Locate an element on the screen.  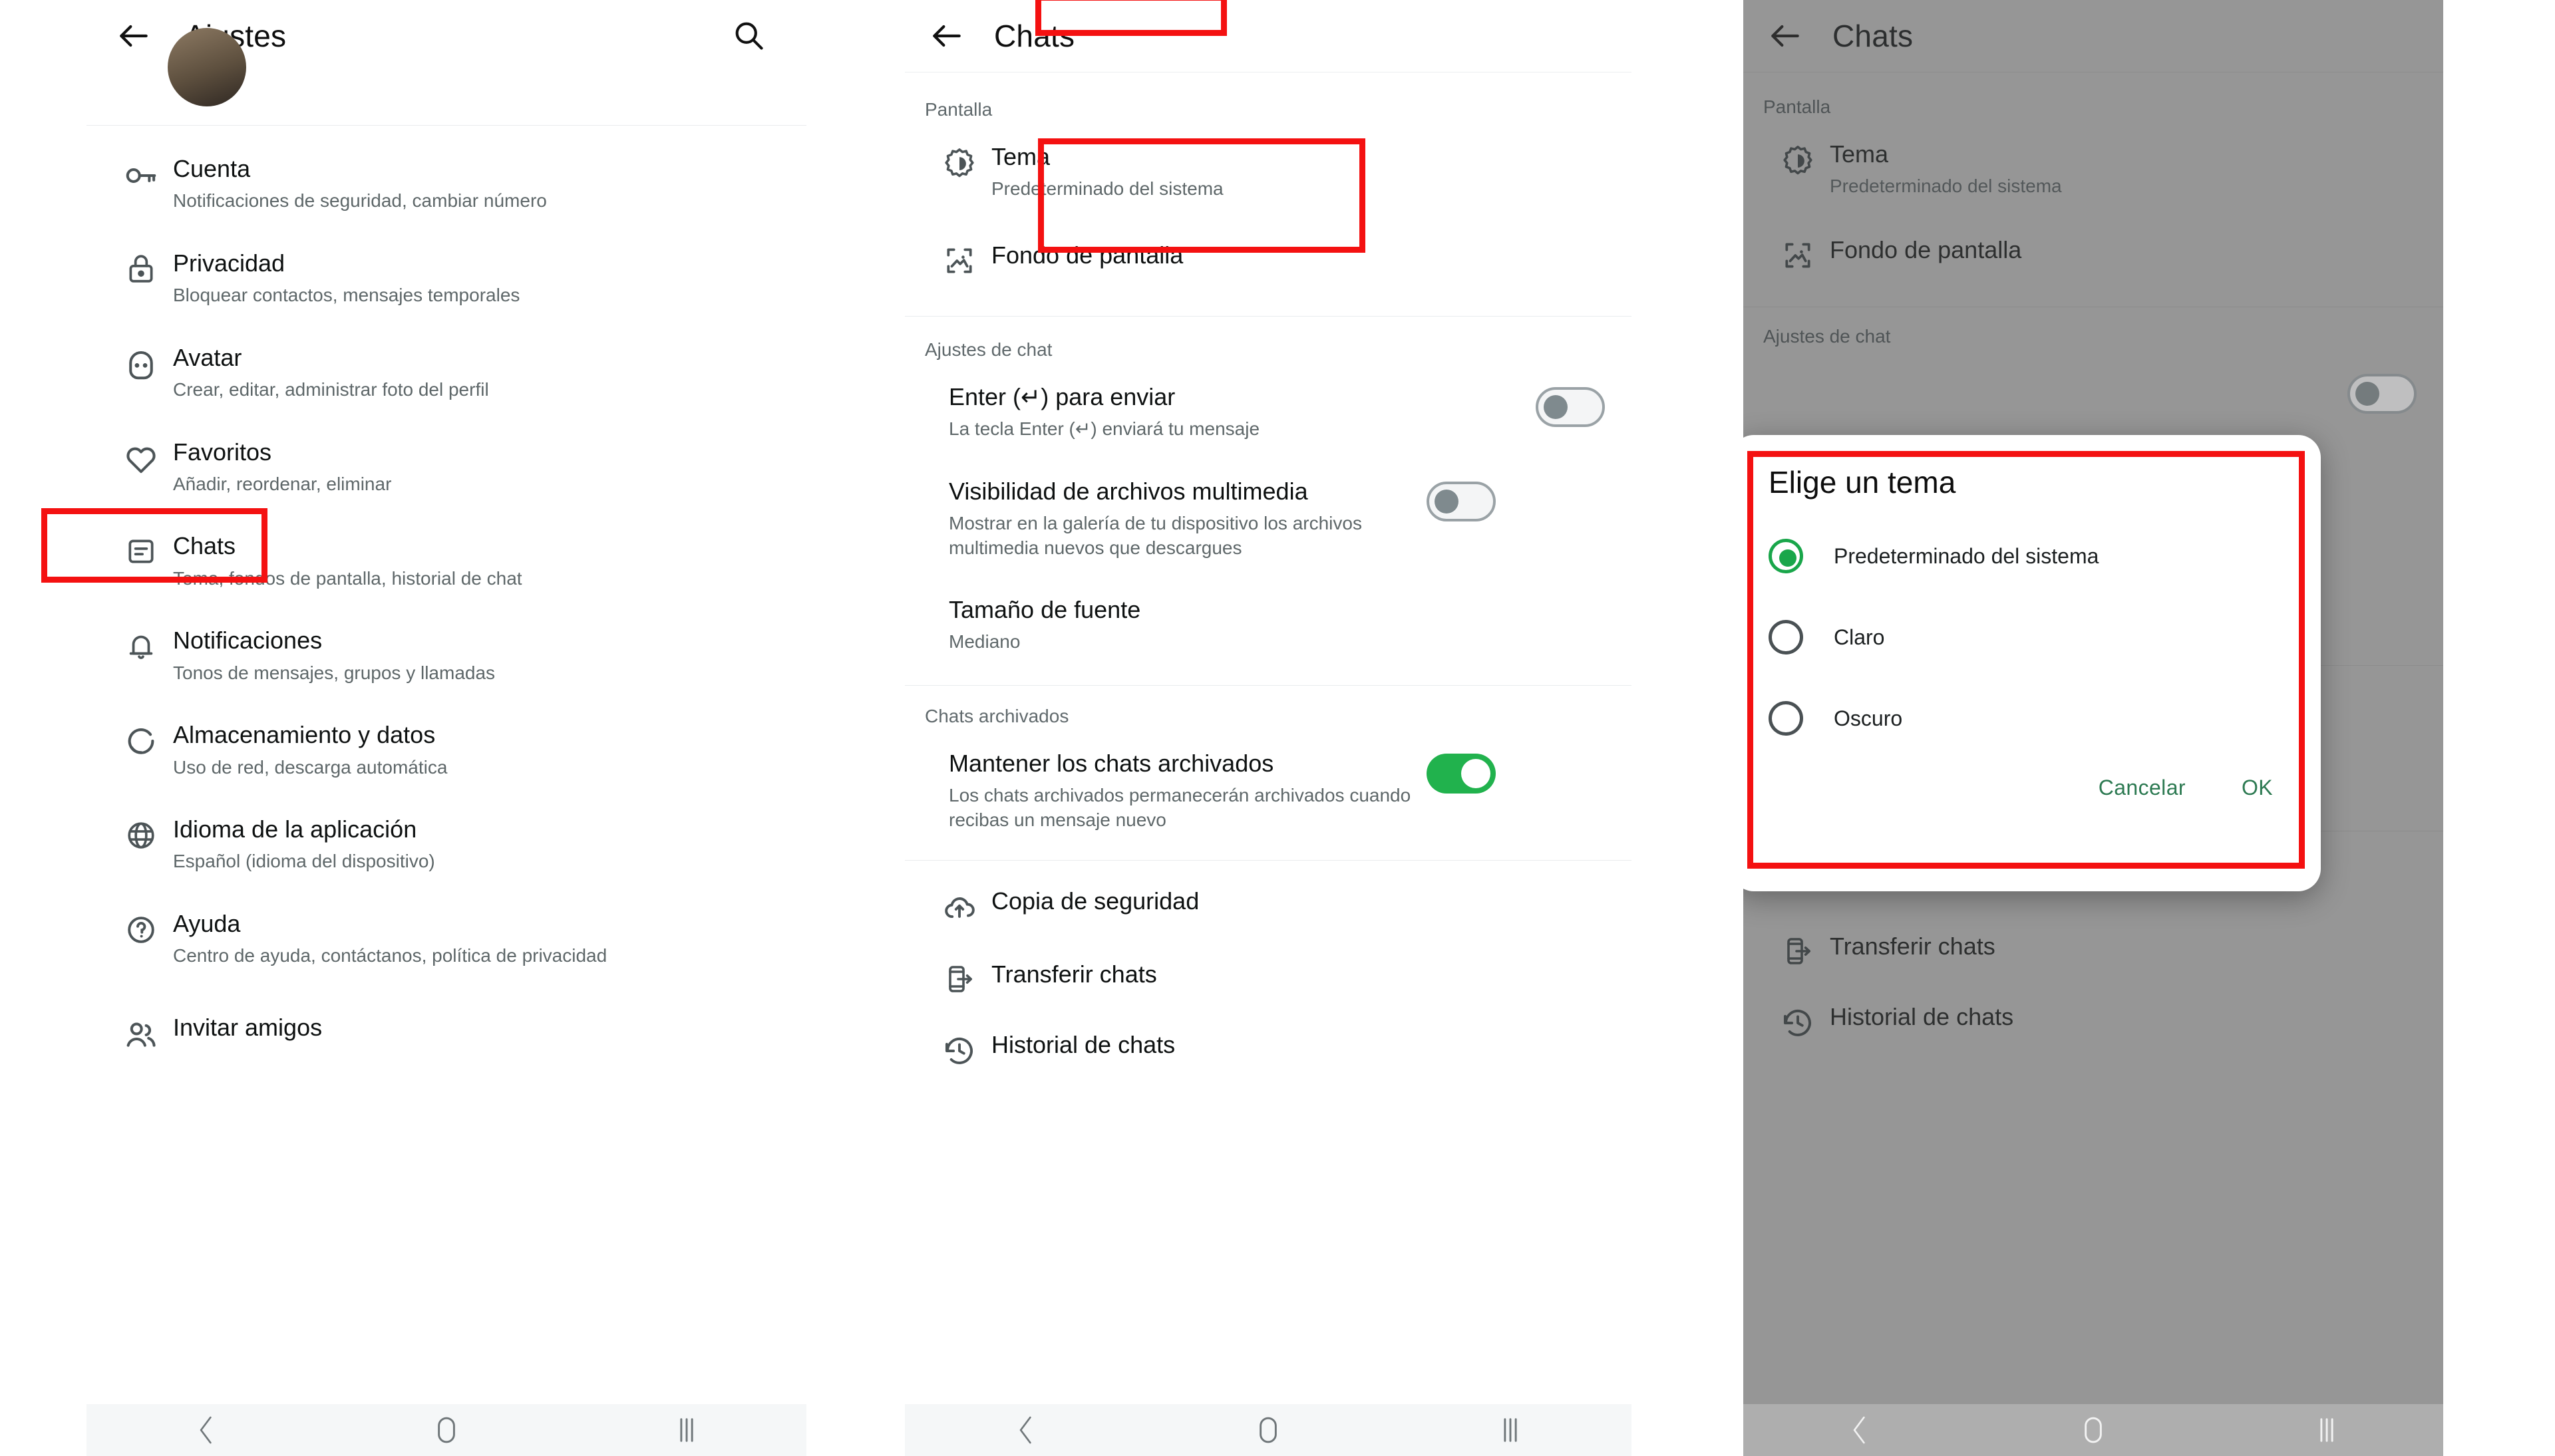
settings-item-title: Almacenamiento y datos is located at coordinates (304, 735).